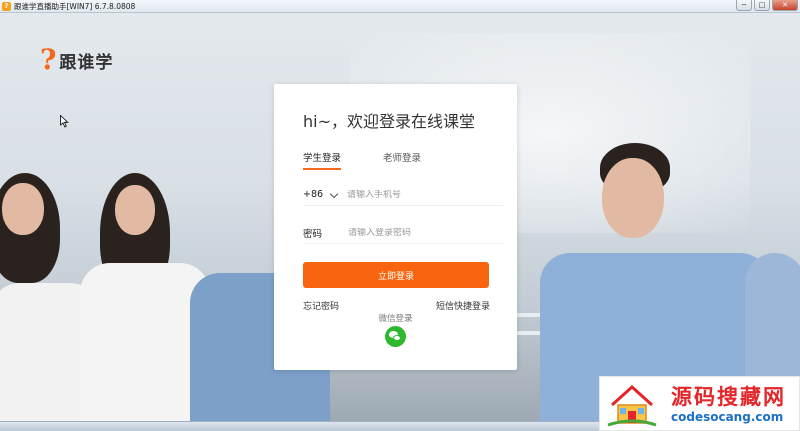  I want to click on sms-login-link: 短信快捷登录, so click(463, 305).